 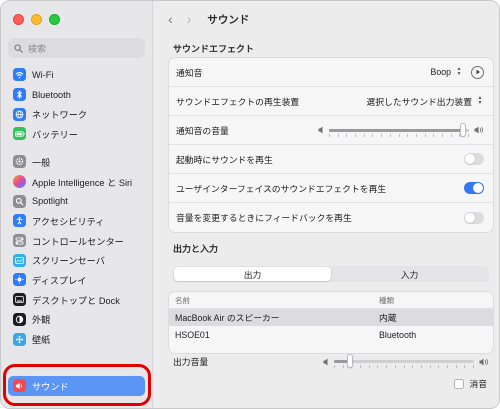 What do you see at coordinates (76, 48) in the screenshot?
I see `search-field: 検索` at bounding box center [76, 48].